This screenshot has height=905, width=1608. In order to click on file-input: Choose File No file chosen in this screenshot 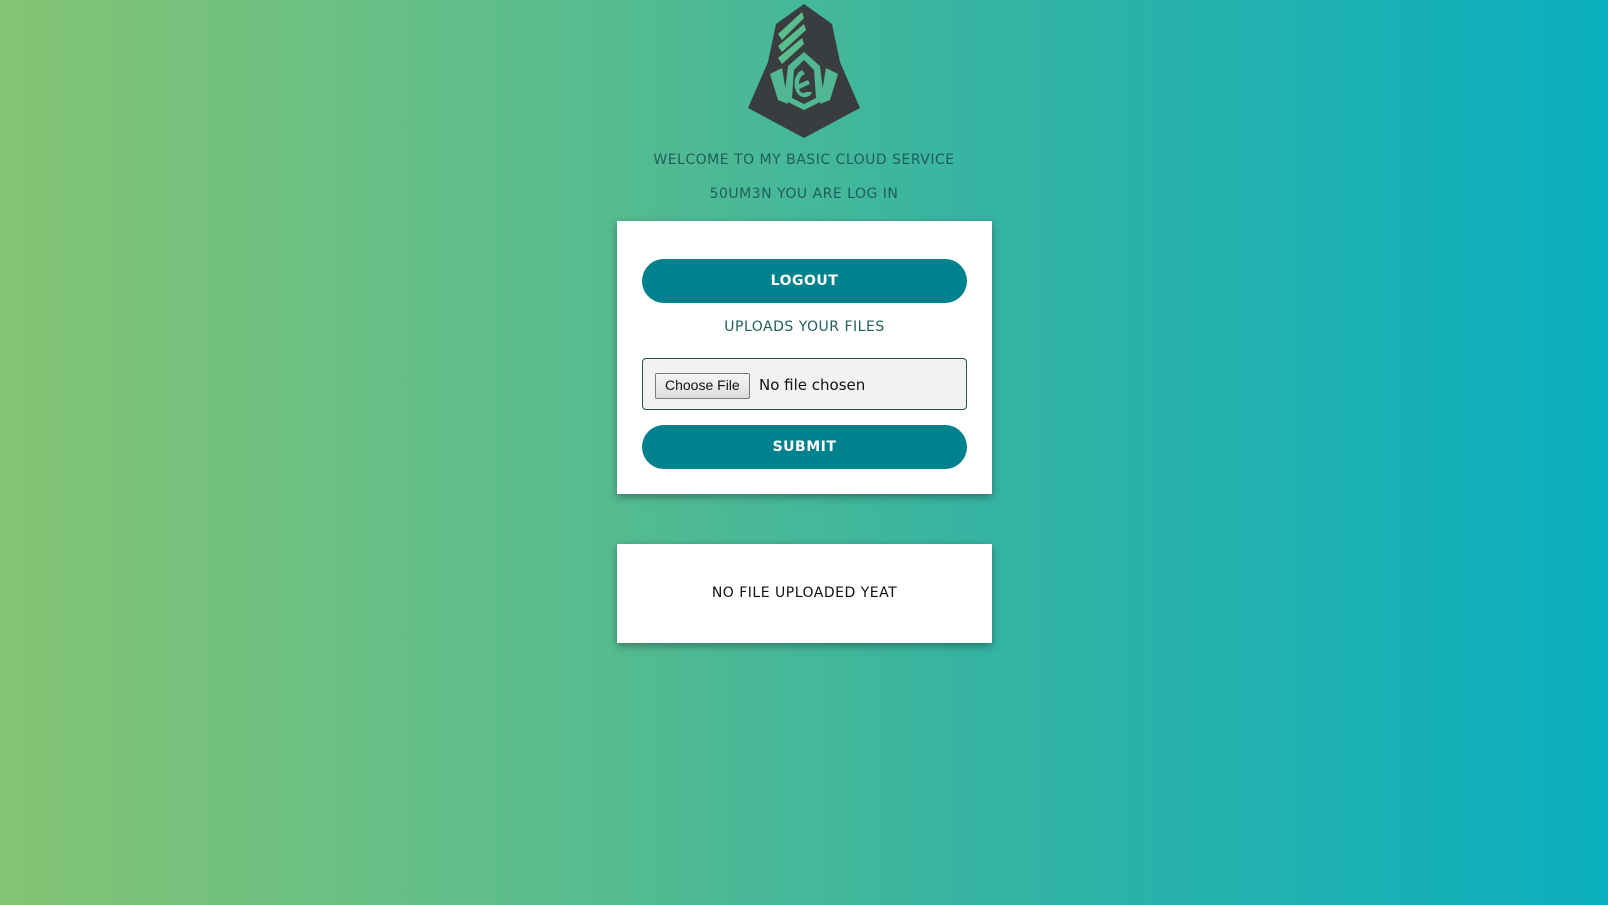, I will do `click(804, 384)`.